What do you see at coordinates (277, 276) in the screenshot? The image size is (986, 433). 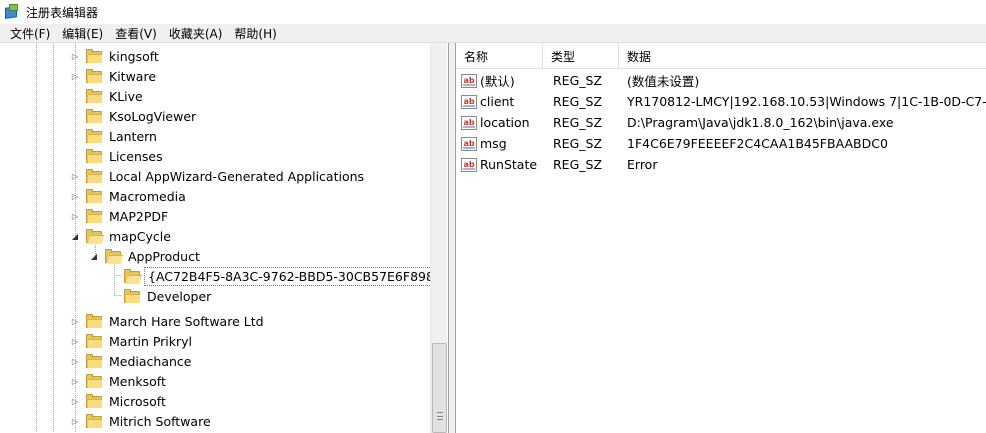 I see `tree-node-selected: {AC72B4F5-8A3C-9762-BBD5-30CB57E6F898}` at bounding box center [277, 276].